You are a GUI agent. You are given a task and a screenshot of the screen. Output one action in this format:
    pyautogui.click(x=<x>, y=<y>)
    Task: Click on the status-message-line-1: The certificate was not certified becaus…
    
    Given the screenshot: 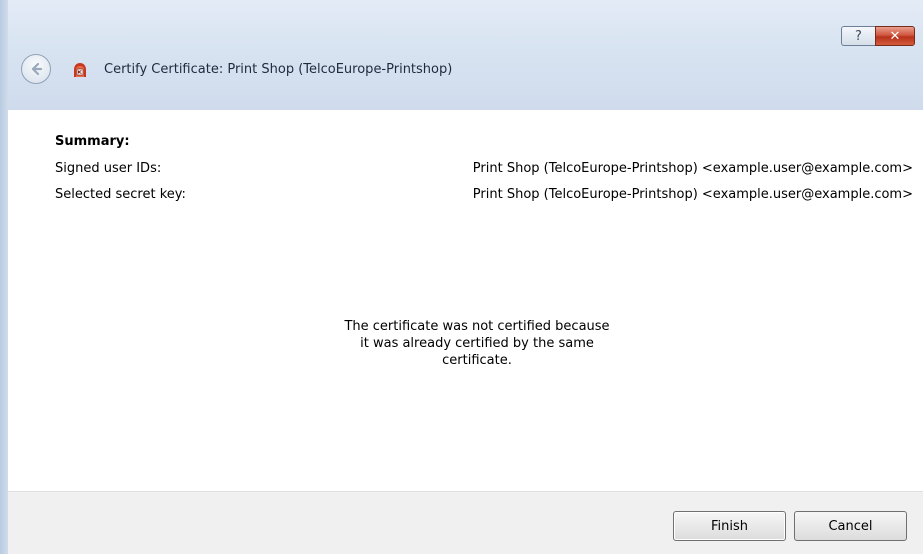 What is the action you would take?
    pyautogui.click(x=477, y=326)
    